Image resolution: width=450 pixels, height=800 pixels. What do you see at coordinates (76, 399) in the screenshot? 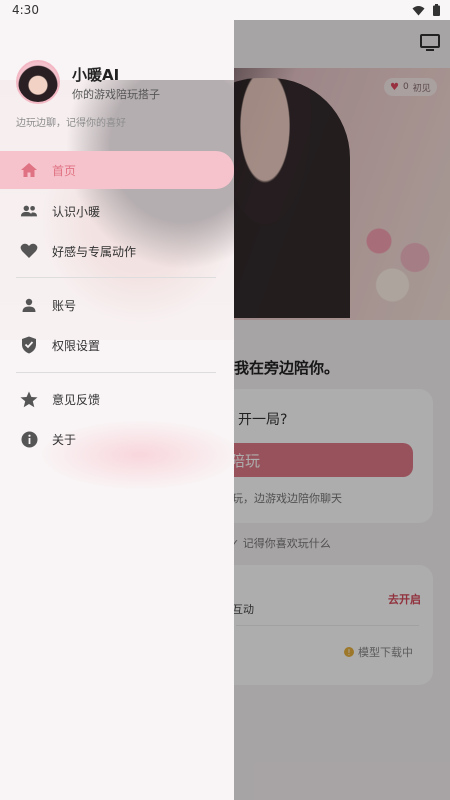
I see `menu-label-feedback: 意见反馈` at bounding box center [76, 399].